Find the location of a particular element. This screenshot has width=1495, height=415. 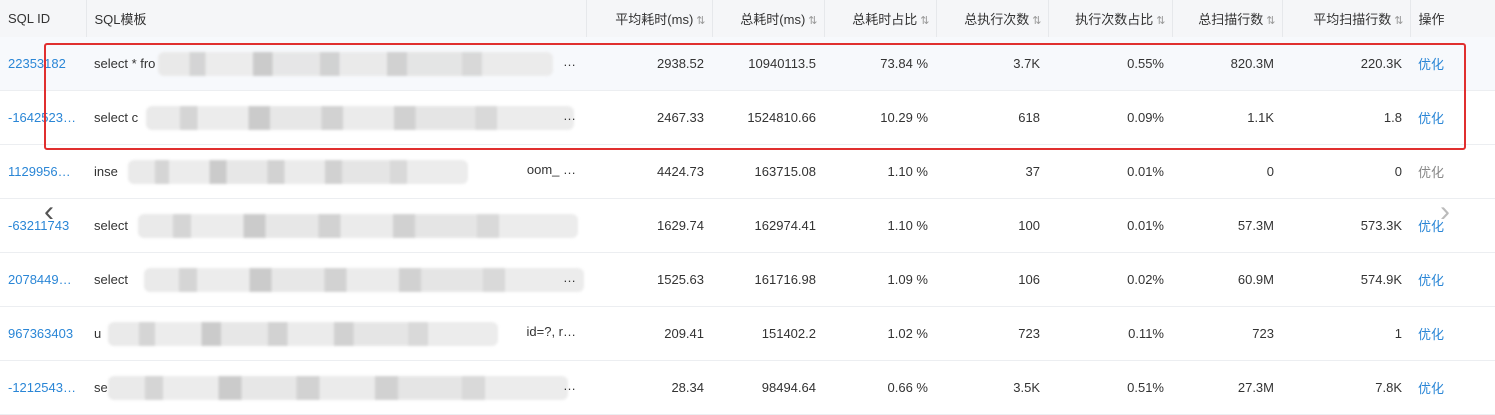

avg-time-cell: 28.34 is located at coordinates (649, 387).